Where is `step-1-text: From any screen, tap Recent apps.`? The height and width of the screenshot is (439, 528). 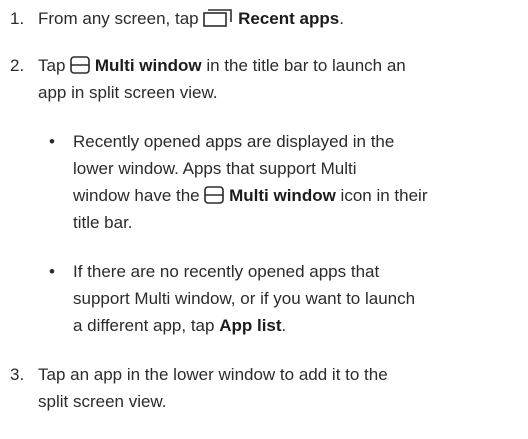
step-1-text: From any screen, tap Recent apps. is located at coordinates (191, 19).